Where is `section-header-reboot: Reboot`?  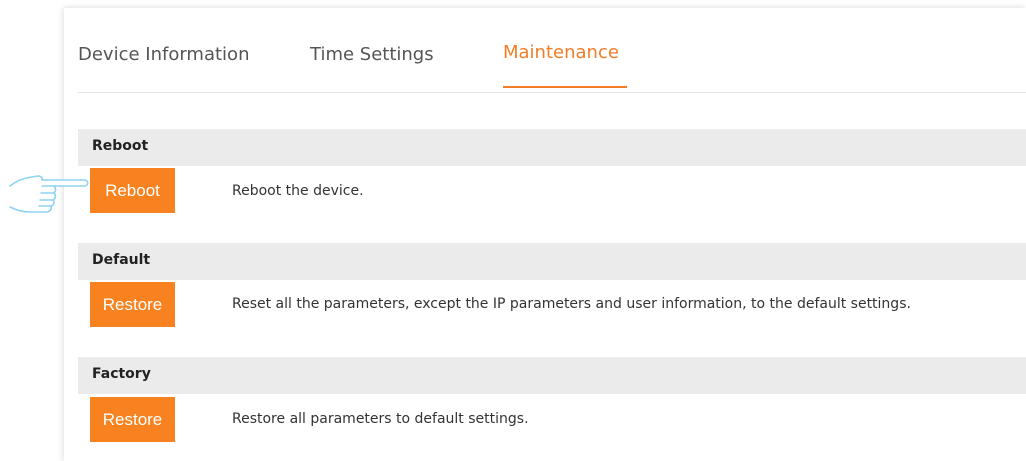
section-header-reboot: Reboot is located at coordinates (552, 147).